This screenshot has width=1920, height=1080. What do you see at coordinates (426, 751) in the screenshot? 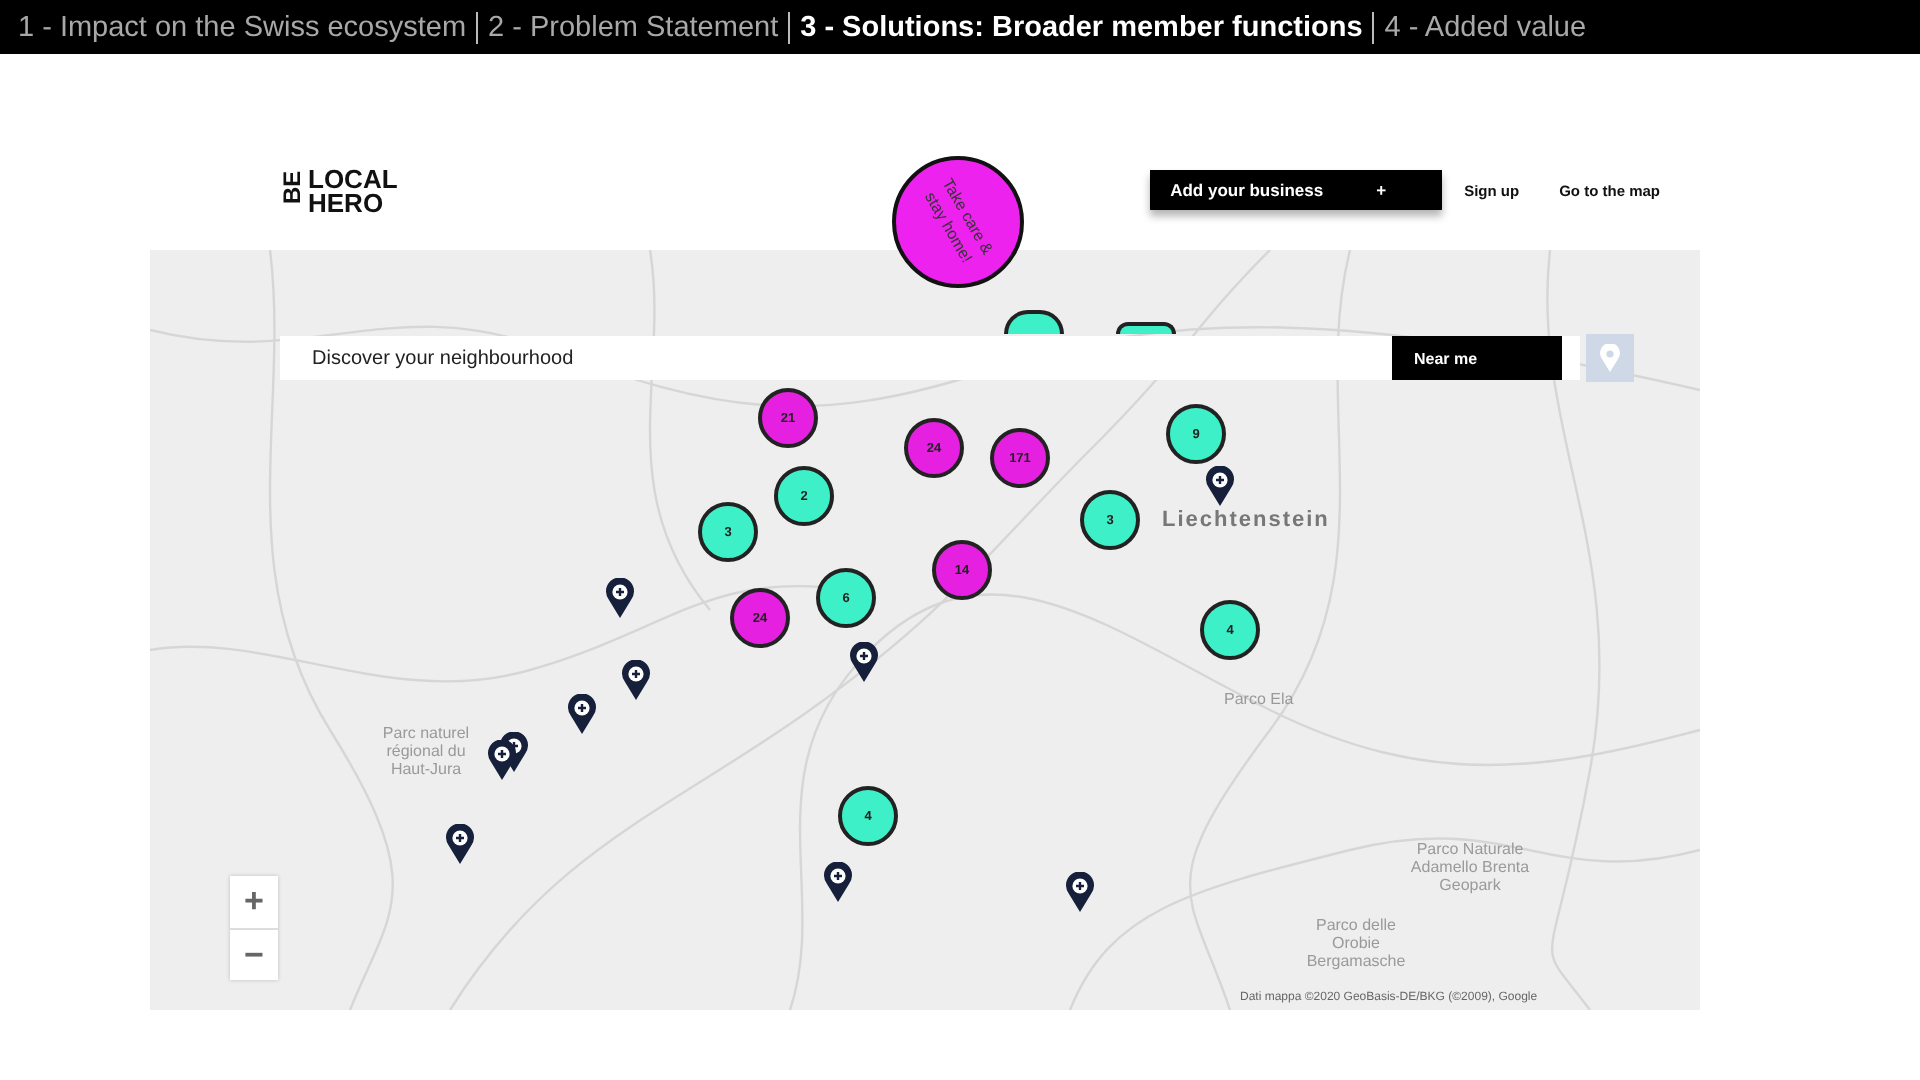
I see `map-place-label: Parc naturel régional du Haut-Jura` at bounding box center [426, 751].